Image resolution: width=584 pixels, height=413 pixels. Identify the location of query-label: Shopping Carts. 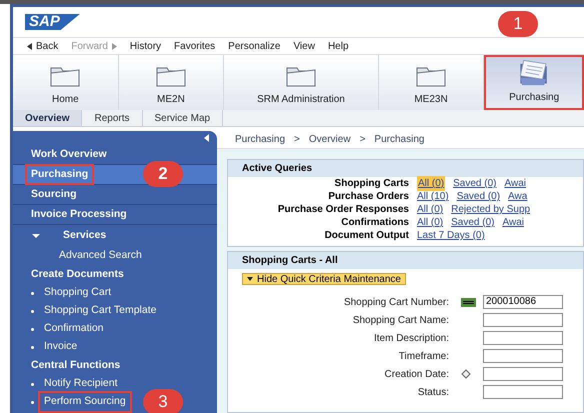
(372, 184).